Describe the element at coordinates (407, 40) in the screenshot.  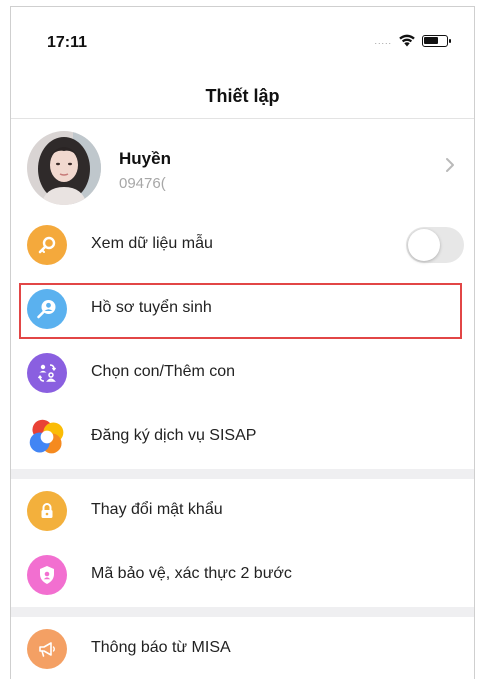
I see `wifi-icon` at that location.